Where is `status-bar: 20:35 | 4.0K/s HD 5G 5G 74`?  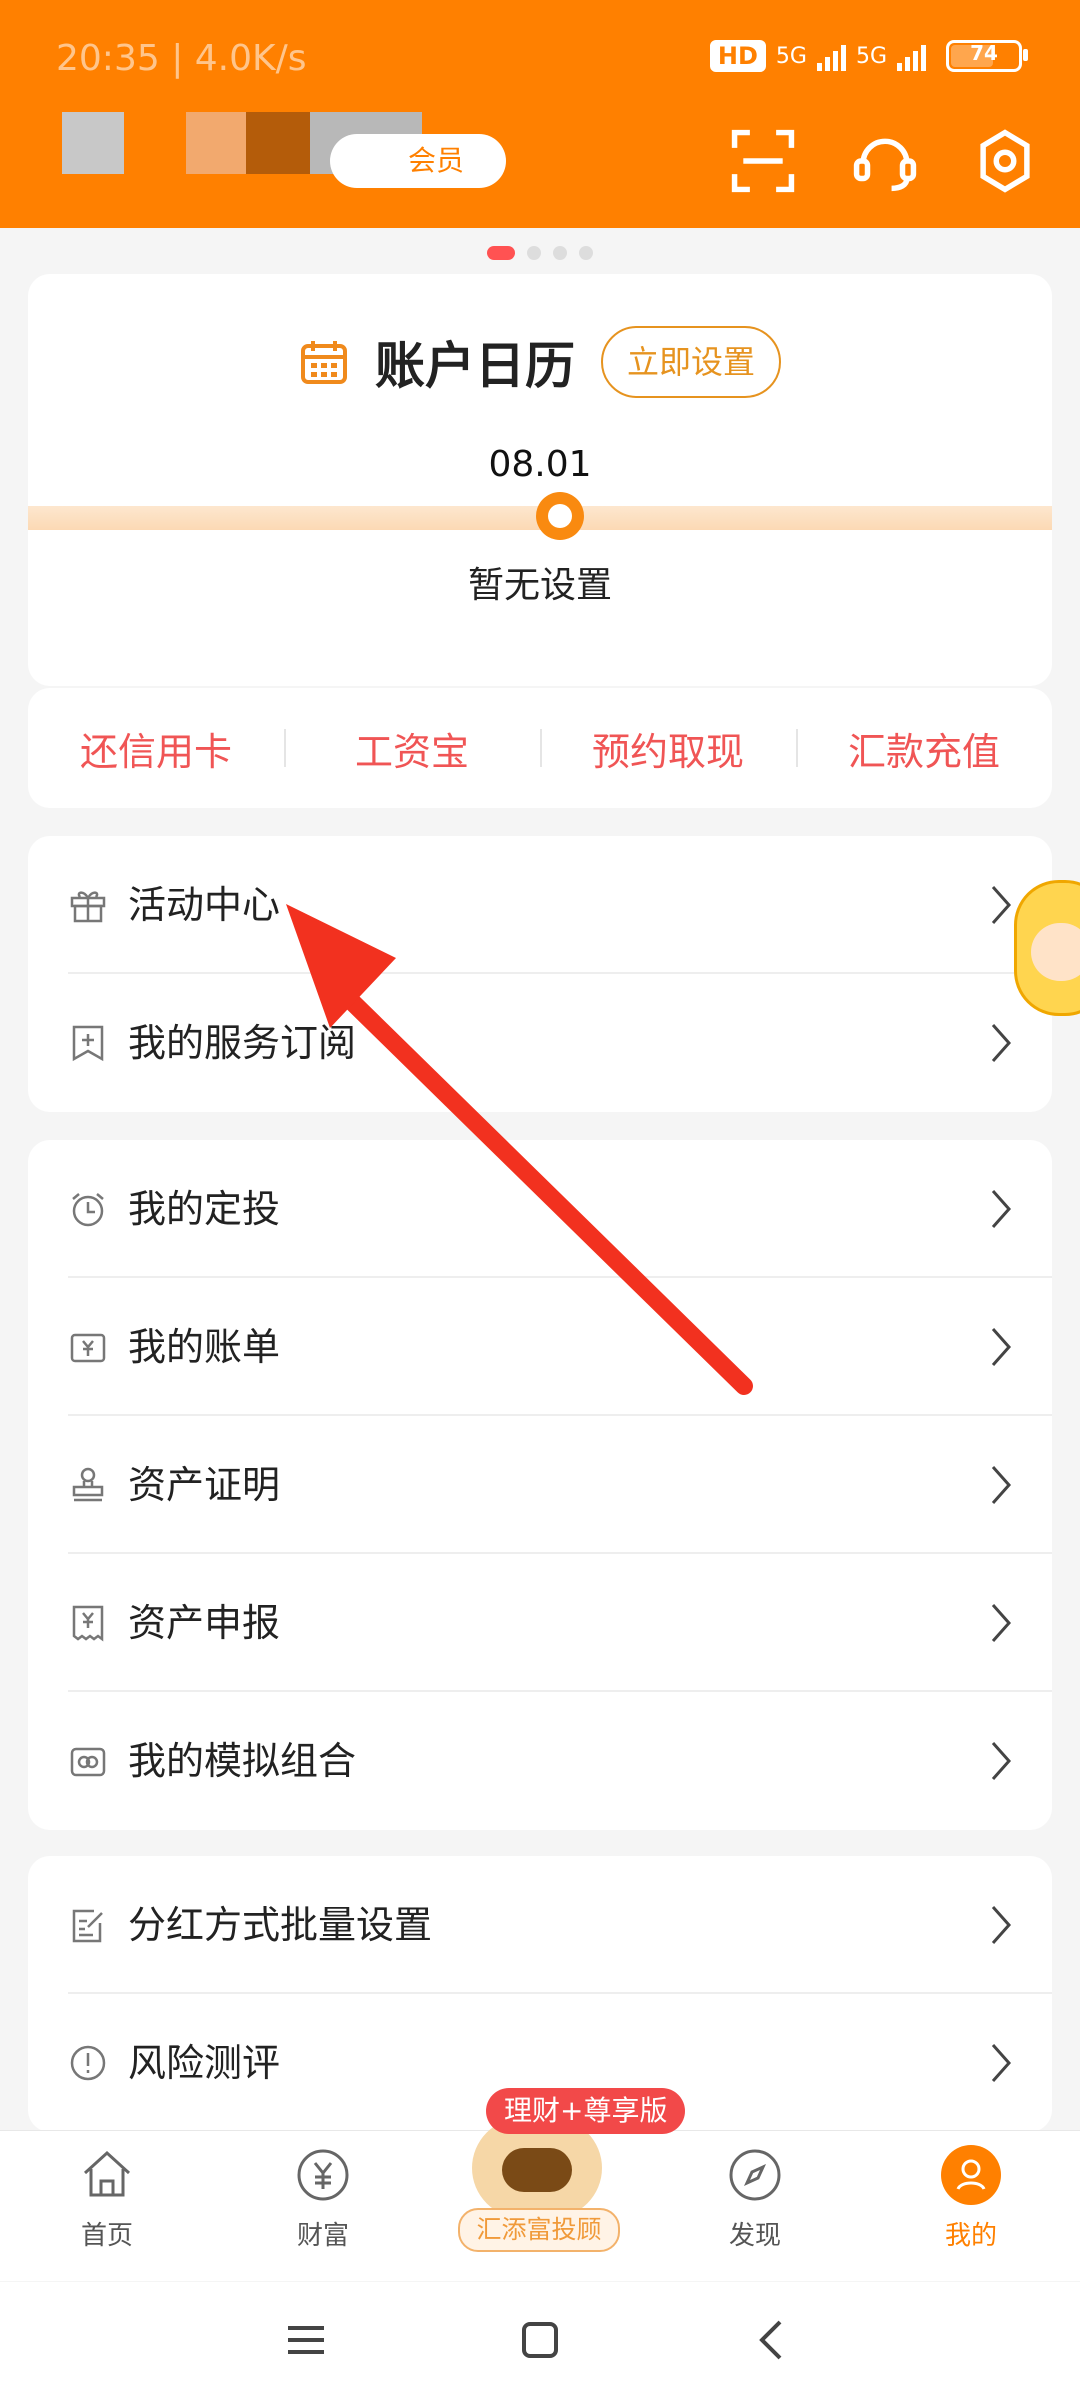 status-bar: 20:35 | 4.0K/s HD 5G 5G 74 is located at coordinates (540, 55).